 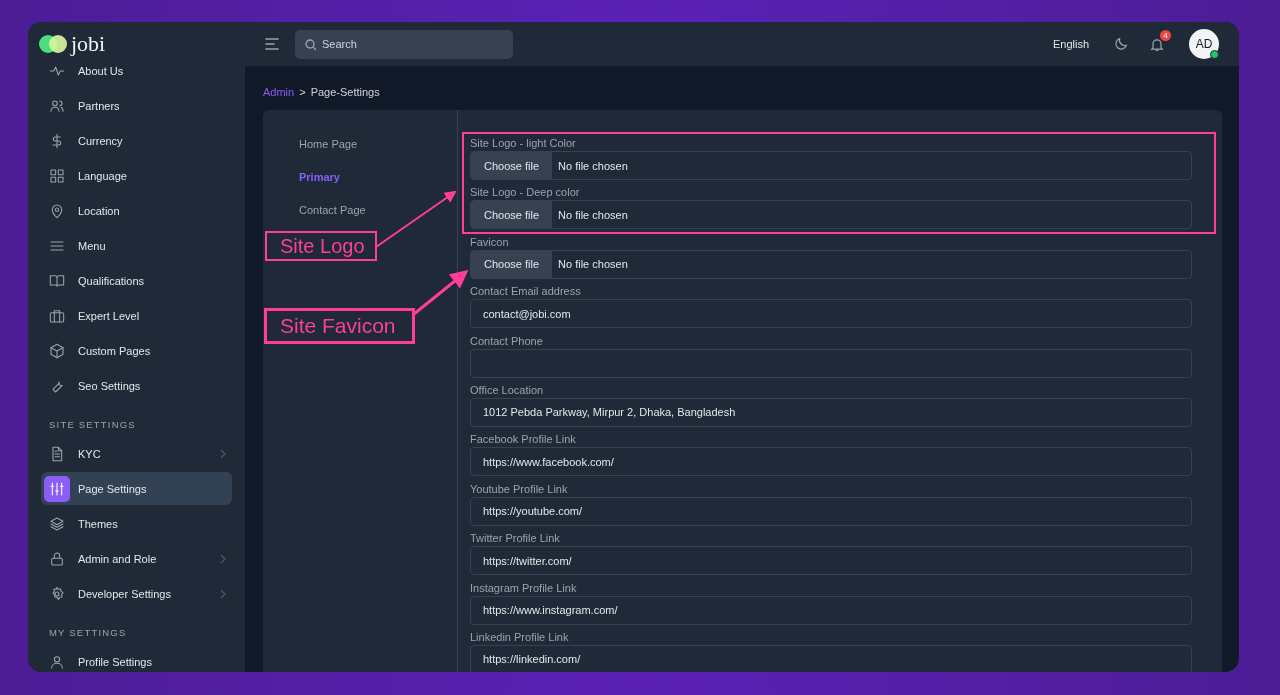 I want to click on logo-icon, so click(x=53, y=44).